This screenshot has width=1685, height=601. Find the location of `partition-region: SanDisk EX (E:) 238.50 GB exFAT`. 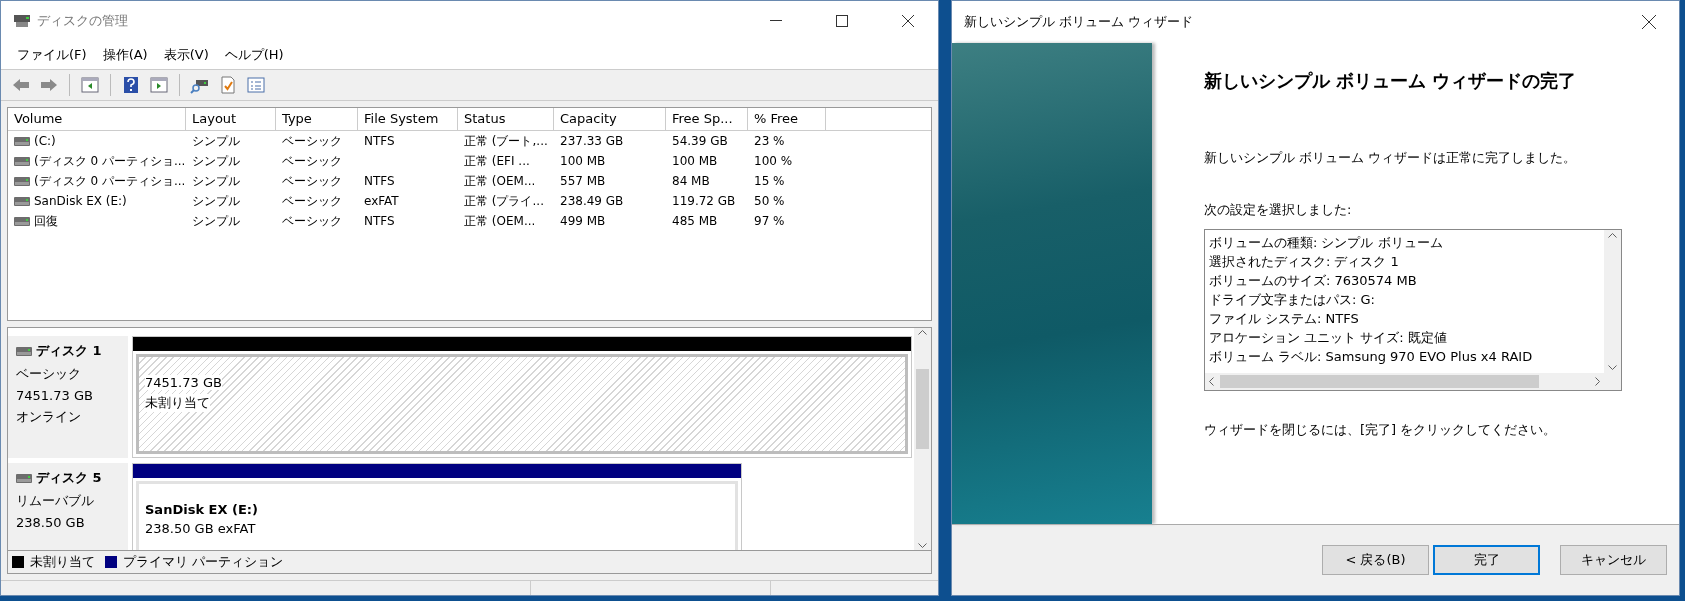

partition-region: SanDisk EX (E:) 238.50 GB exFAT is located at coordinates (437, 515).